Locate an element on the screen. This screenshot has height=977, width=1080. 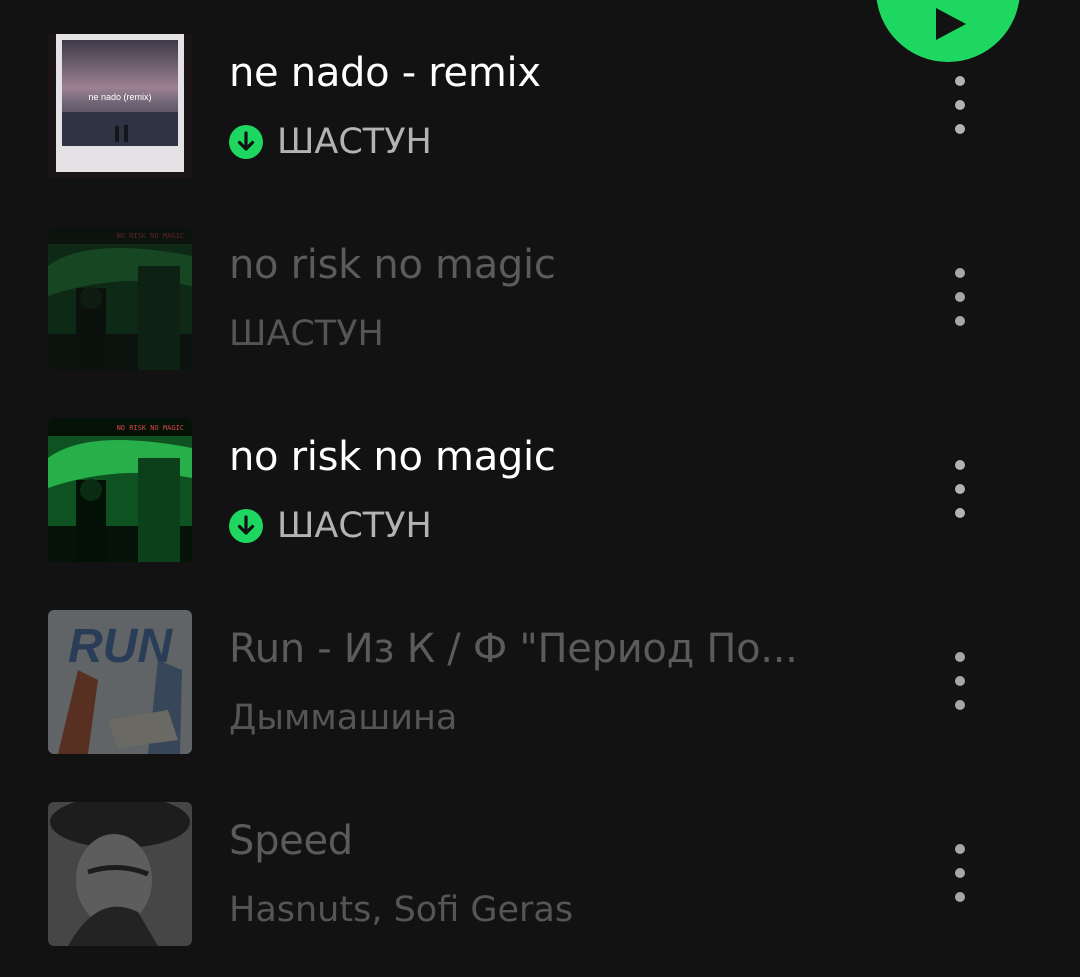
cover-text: ne nado (remix) is located at coordinates (119, 97).